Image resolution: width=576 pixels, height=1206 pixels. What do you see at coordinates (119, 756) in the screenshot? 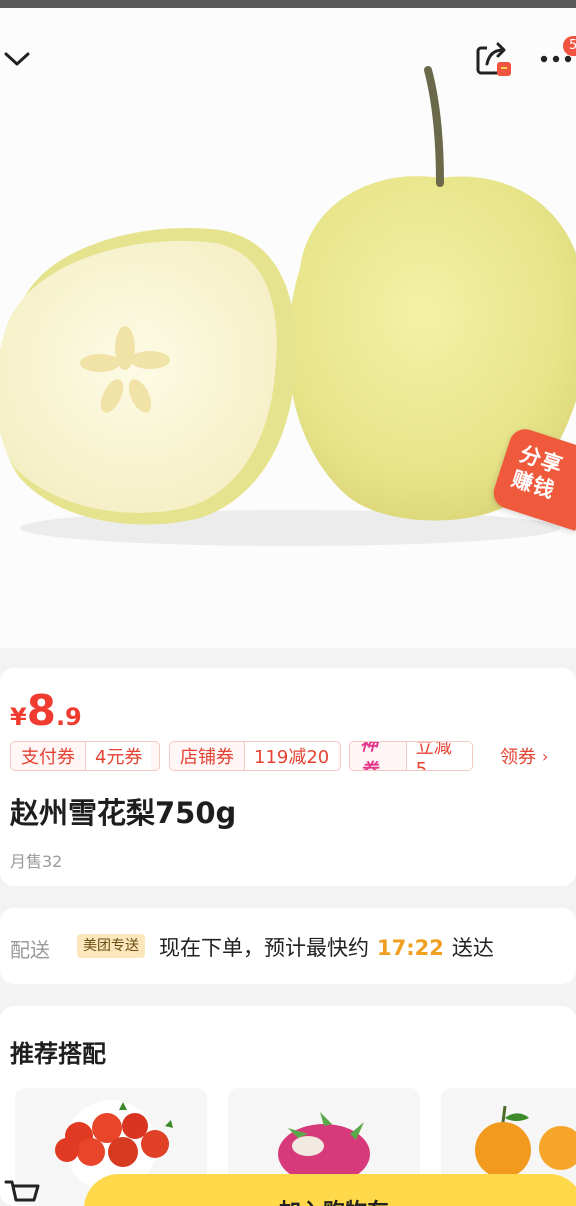
I see `coupon-value: 4元券` at bounding box center [119, 756].